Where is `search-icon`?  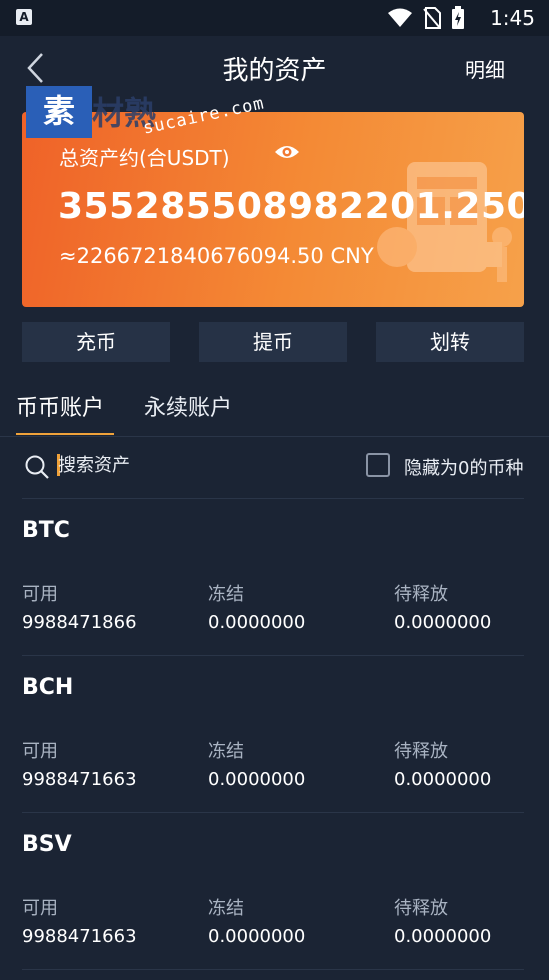 search-icon is located at coordinates (37, 467).